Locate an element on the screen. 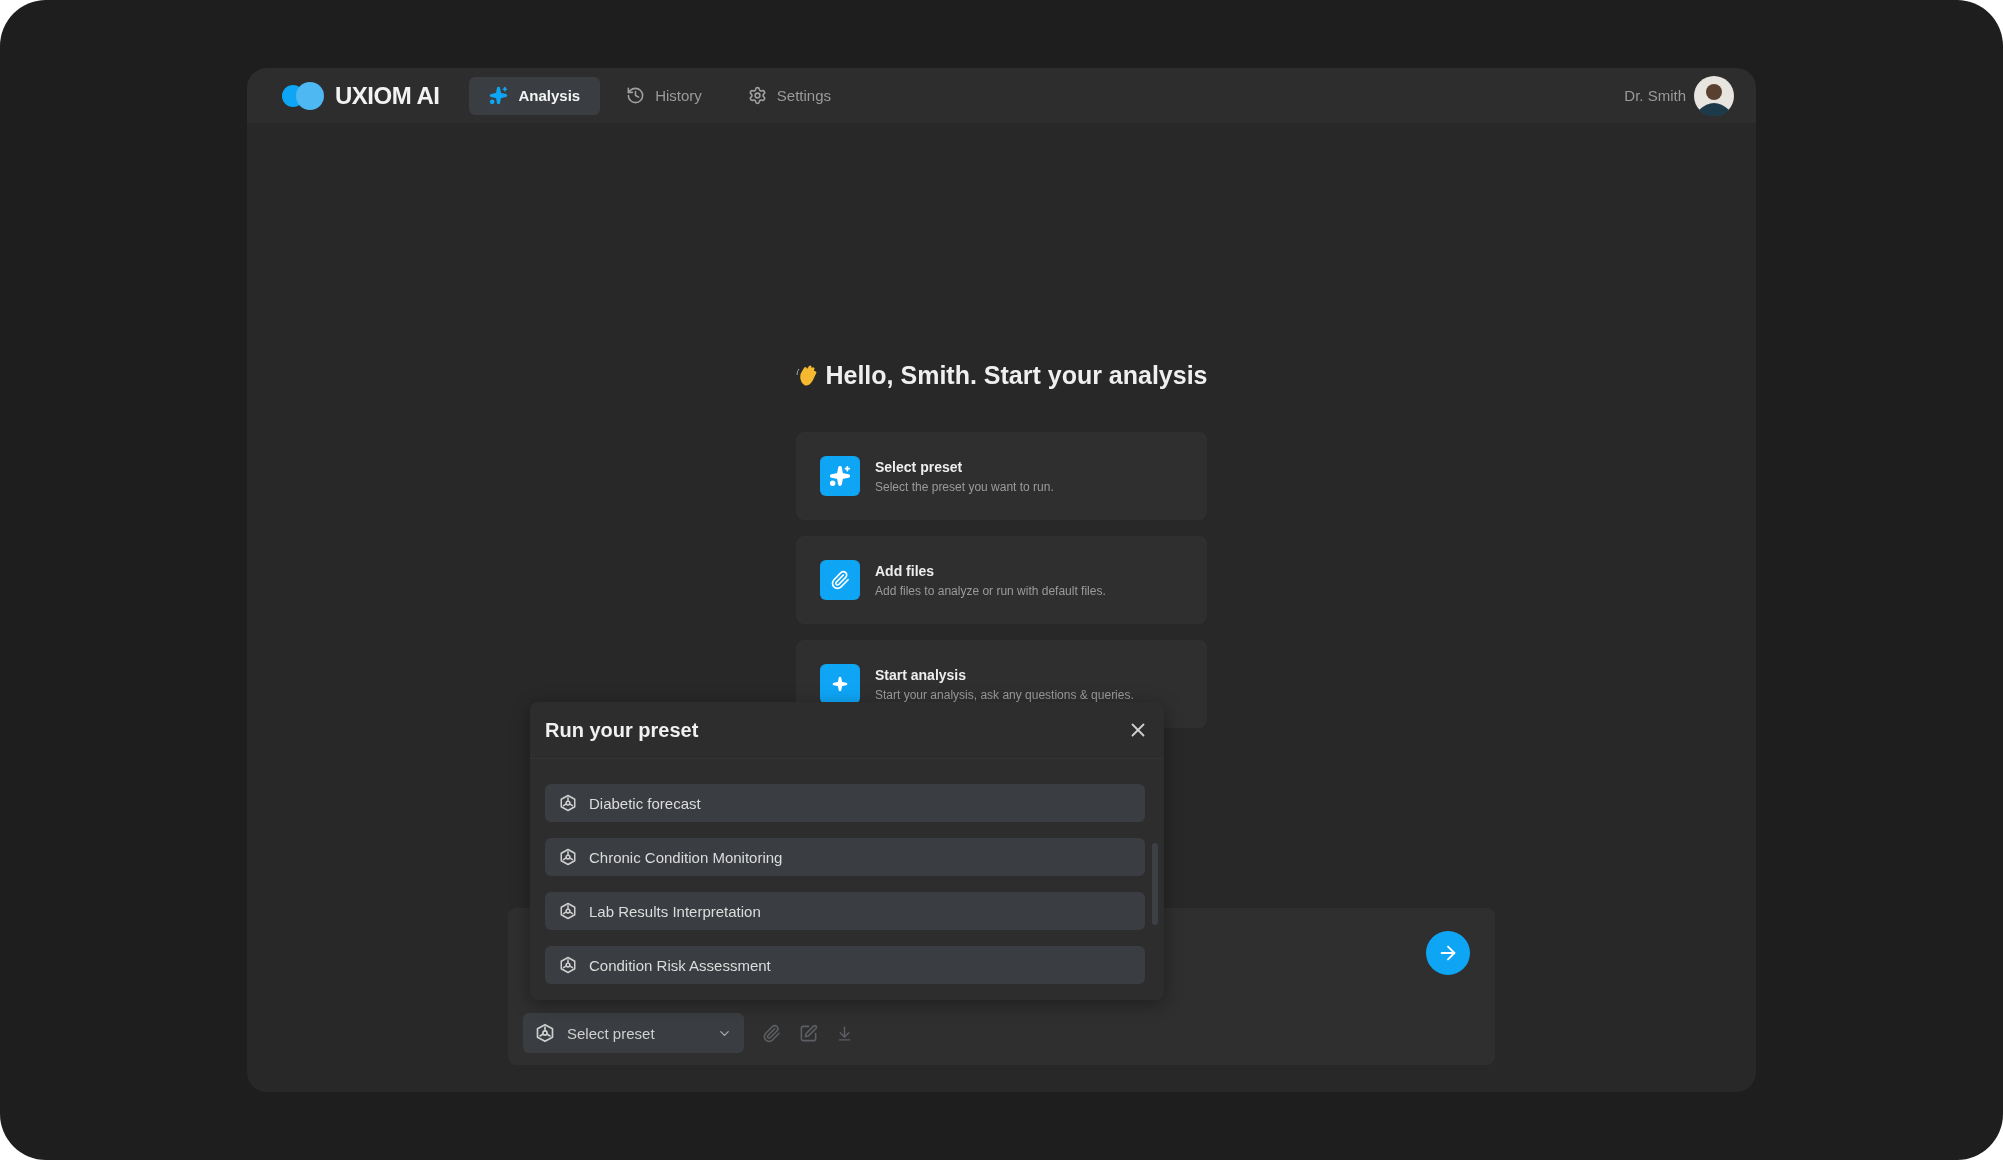  user-name: Dr. Smith is located at coordinates (1655, 95).